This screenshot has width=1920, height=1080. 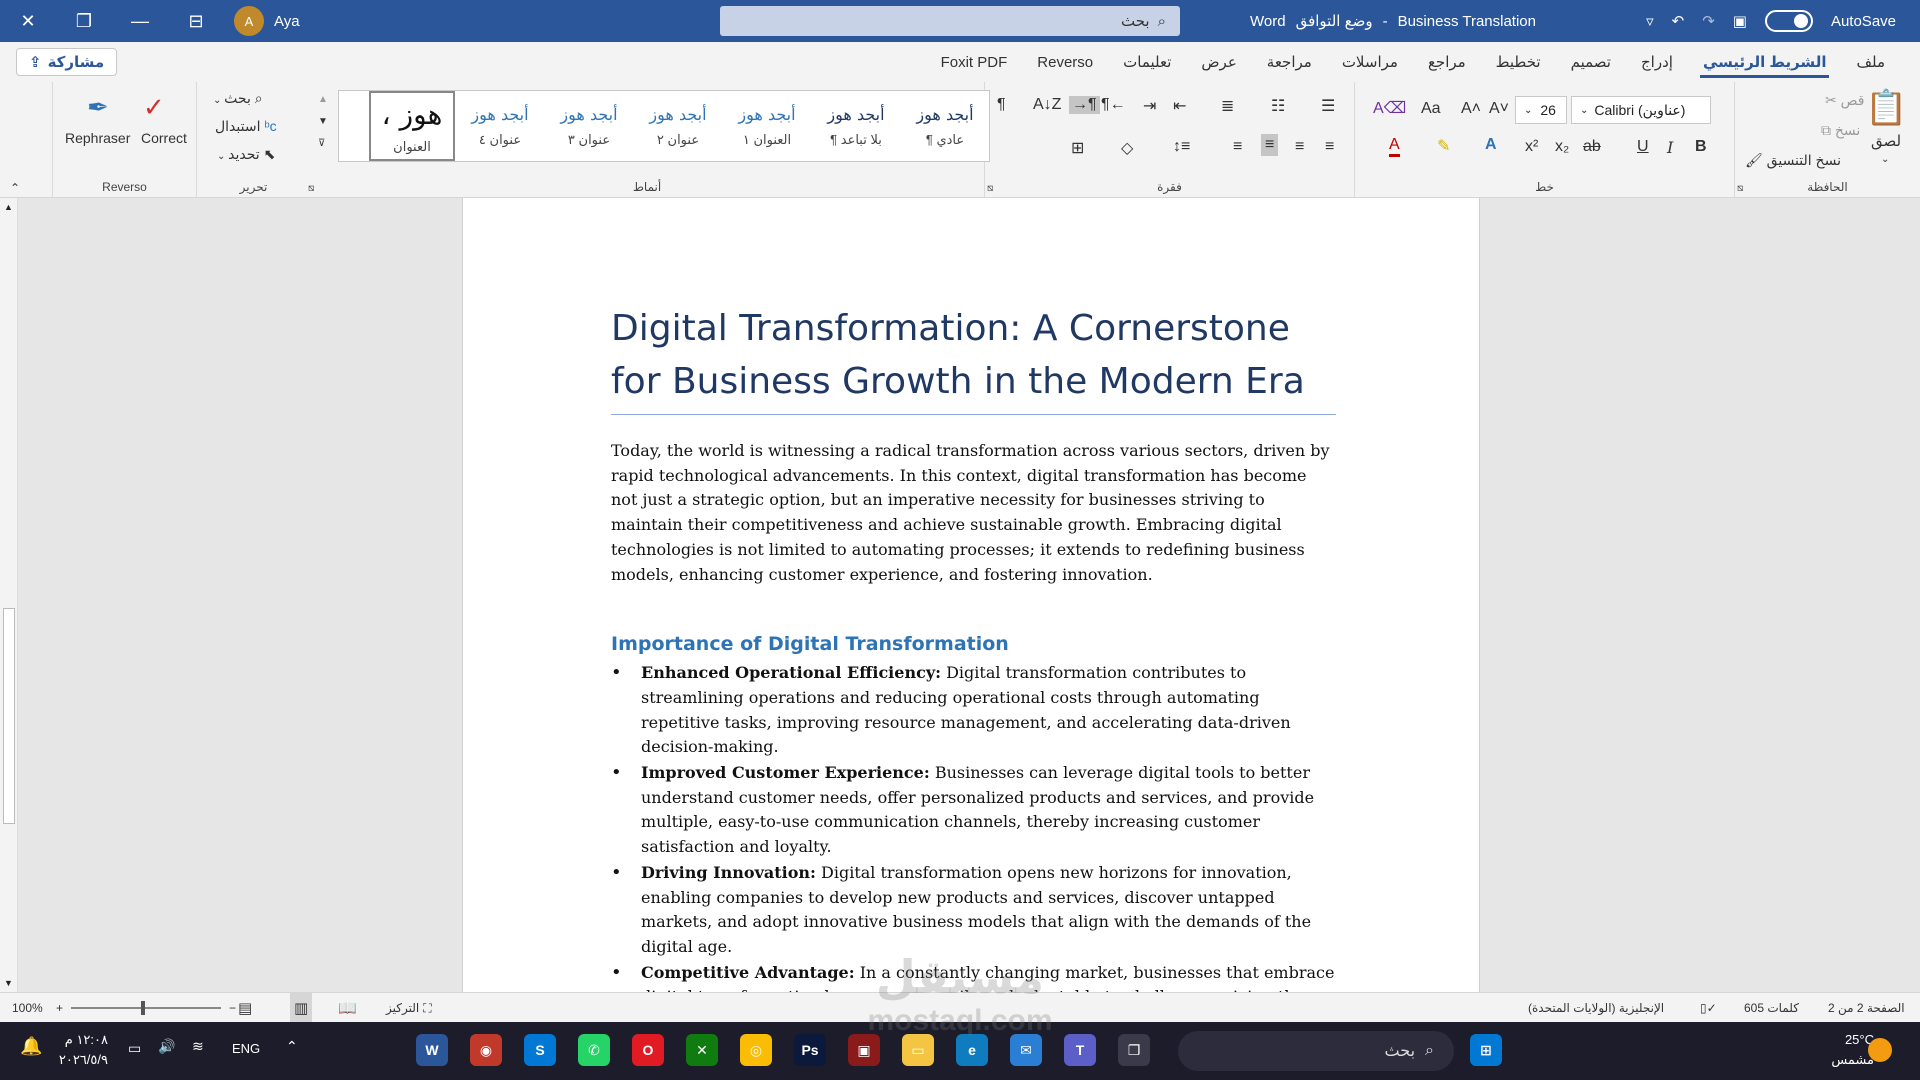 What do you see at coordinates (1708, 21) in the screenshot?
I see `redo-icon: ↷` at bounding box center [1708, 21].